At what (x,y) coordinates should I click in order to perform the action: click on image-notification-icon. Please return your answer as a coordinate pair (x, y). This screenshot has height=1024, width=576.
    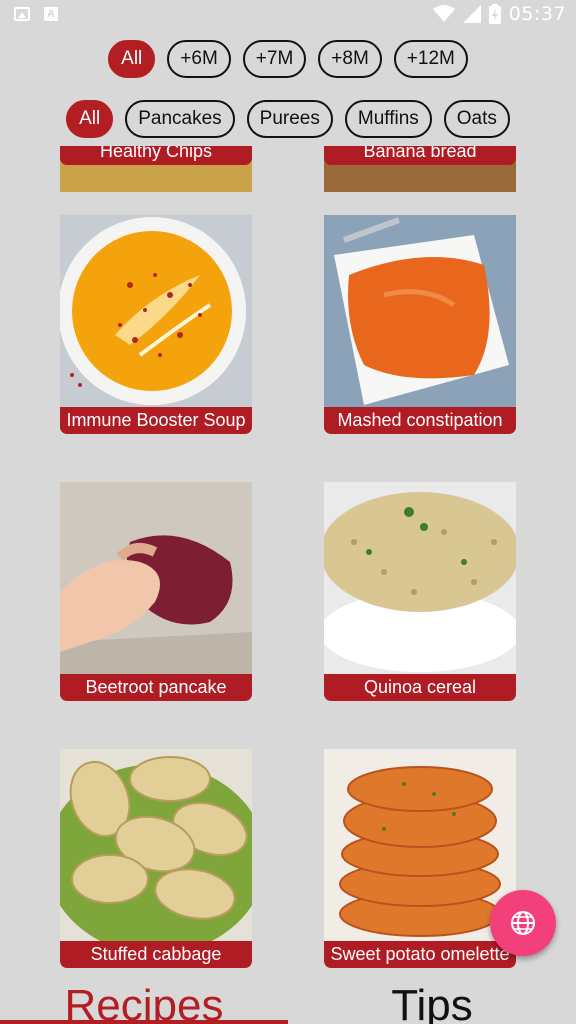
    Looking at the image, I should click on (22, 14).